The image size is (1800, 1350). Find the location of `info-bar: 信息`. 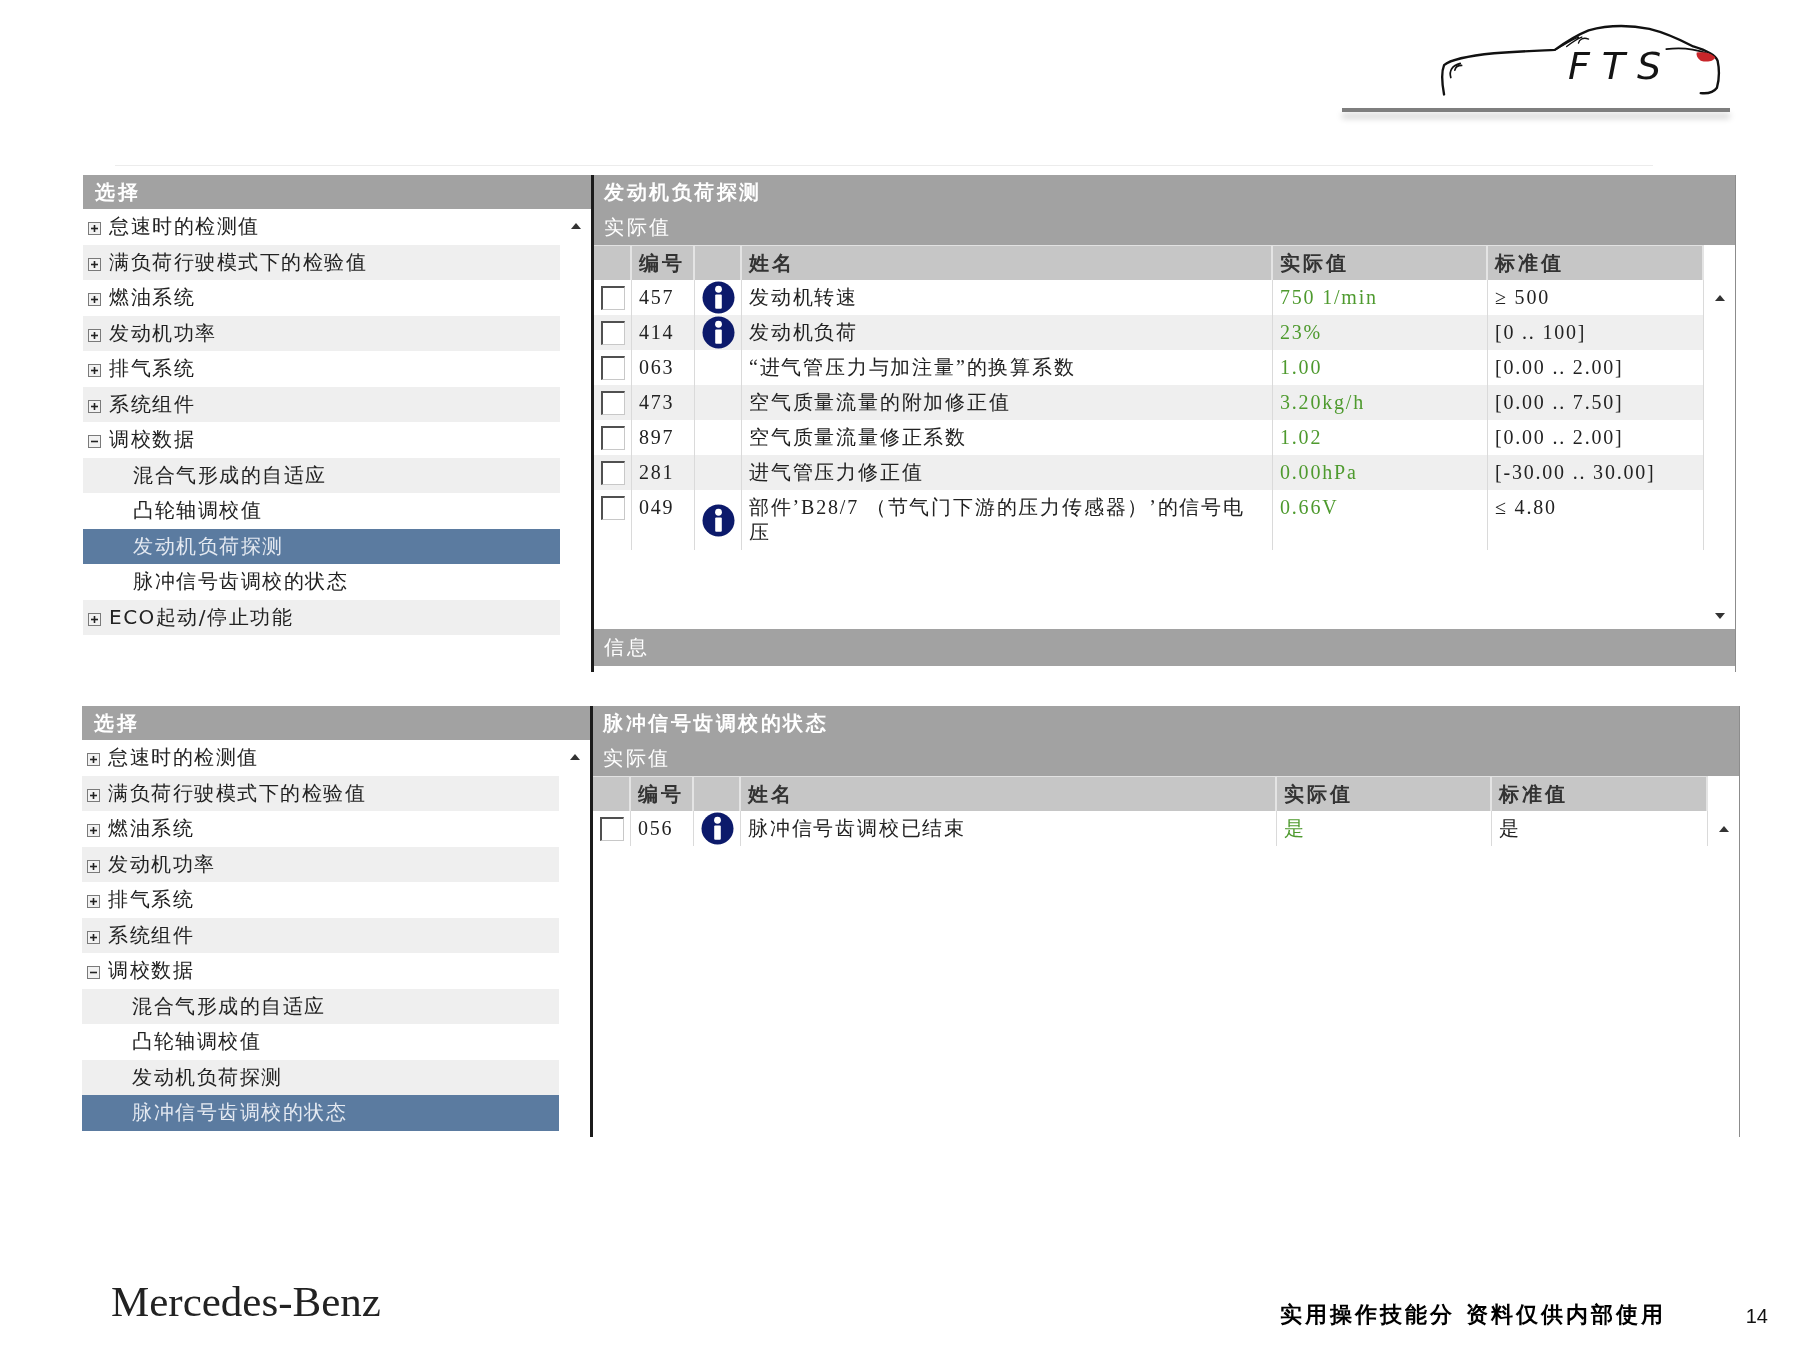

info-bar: 信息 is located at coordinates (1164, 647).